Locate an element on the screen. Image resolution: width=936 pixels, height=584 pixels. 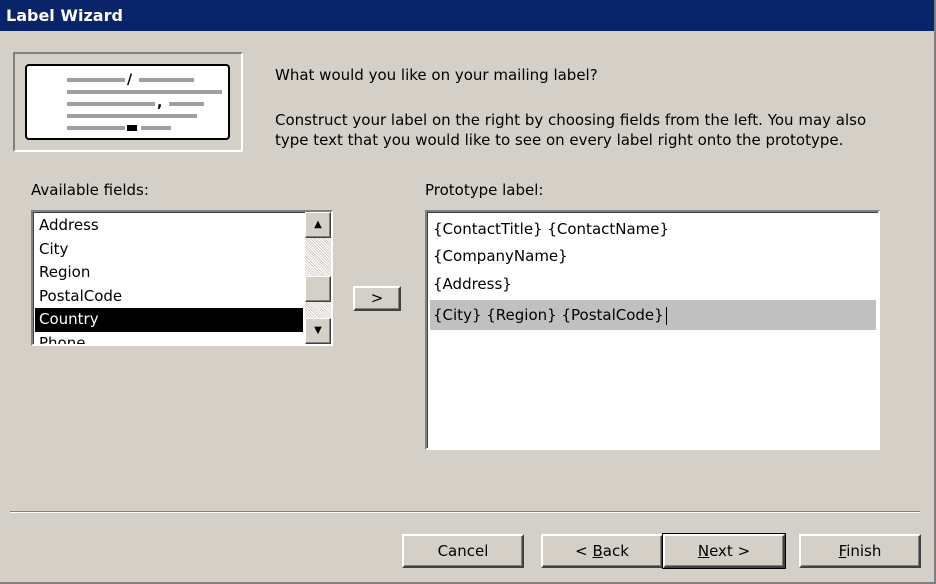
field-list-item: PostalCode is located at coordinates (169, 297).